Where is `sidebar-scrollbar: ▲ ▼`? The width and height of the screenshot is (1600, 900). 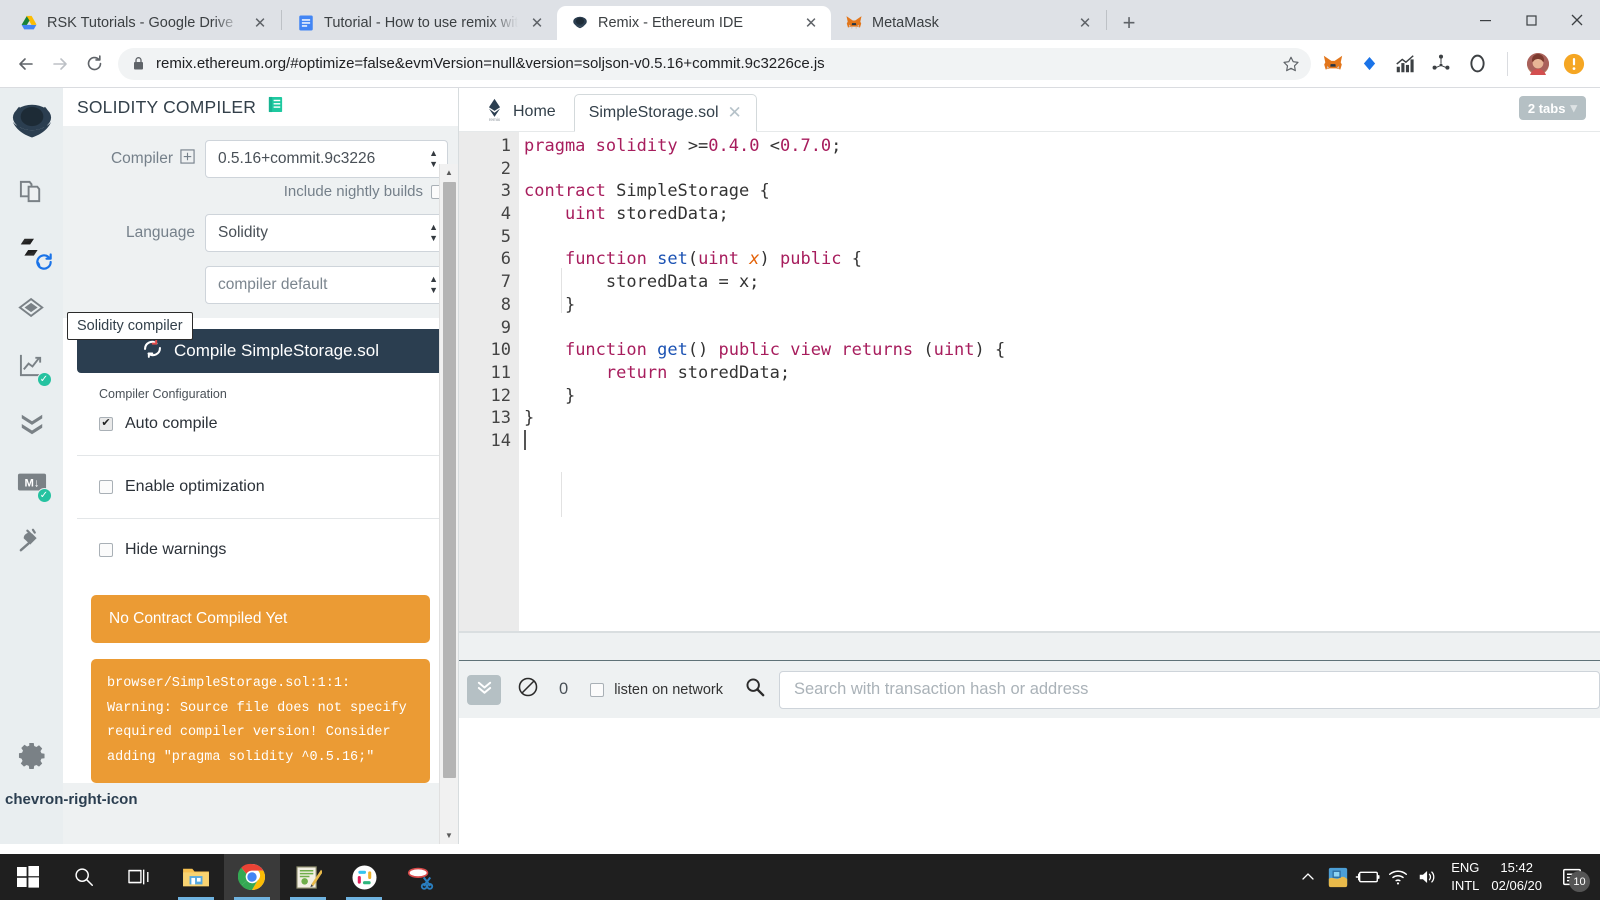 sidebar-scrollbar: ▲ ▼ is located at coordinates (448, 504).